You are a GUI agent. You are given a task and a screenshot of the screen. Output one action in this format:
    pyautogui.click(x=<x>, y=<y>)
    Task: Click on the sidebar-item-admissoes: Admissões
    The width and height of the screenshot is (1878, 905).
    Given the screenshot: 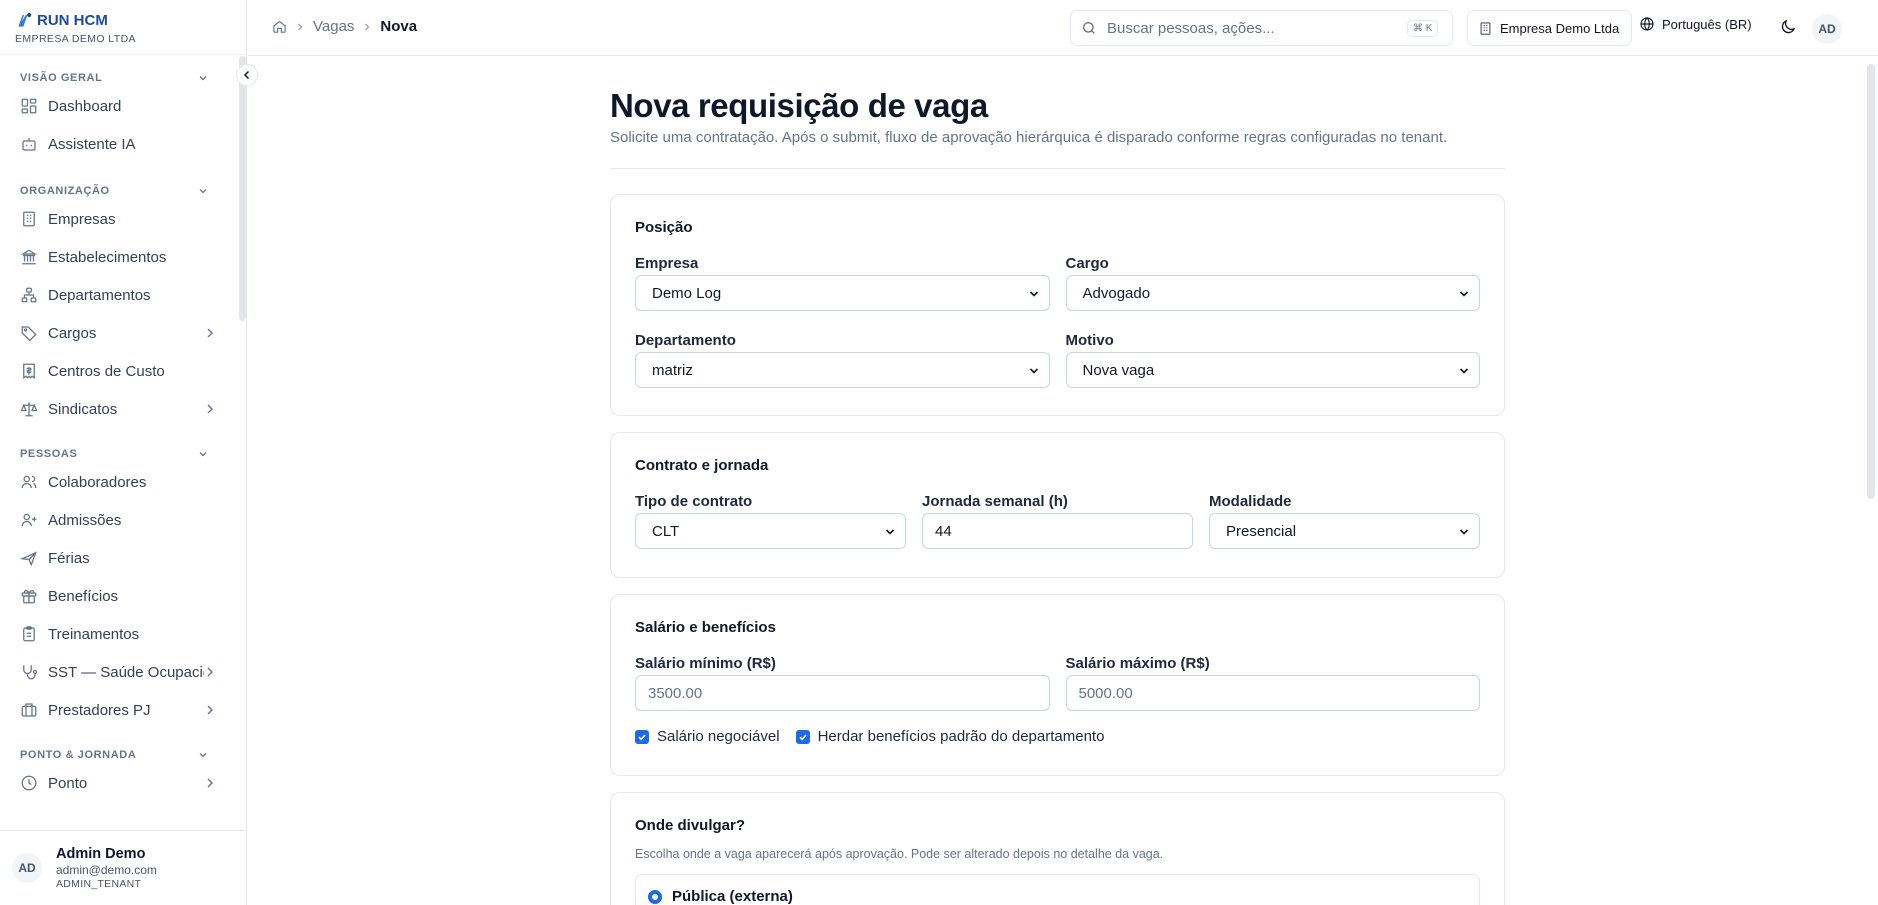 What is the action you would take?
    pyautogui.click(x=119, y=520)
    